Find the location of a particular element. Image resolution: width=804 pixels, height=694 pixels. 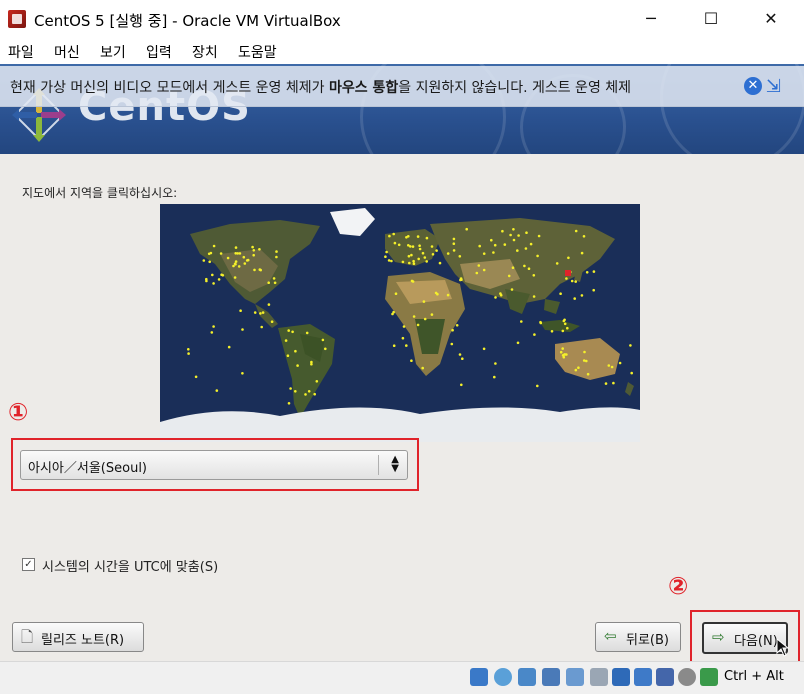

video-capture-icon is located at coordinates (643, 677).